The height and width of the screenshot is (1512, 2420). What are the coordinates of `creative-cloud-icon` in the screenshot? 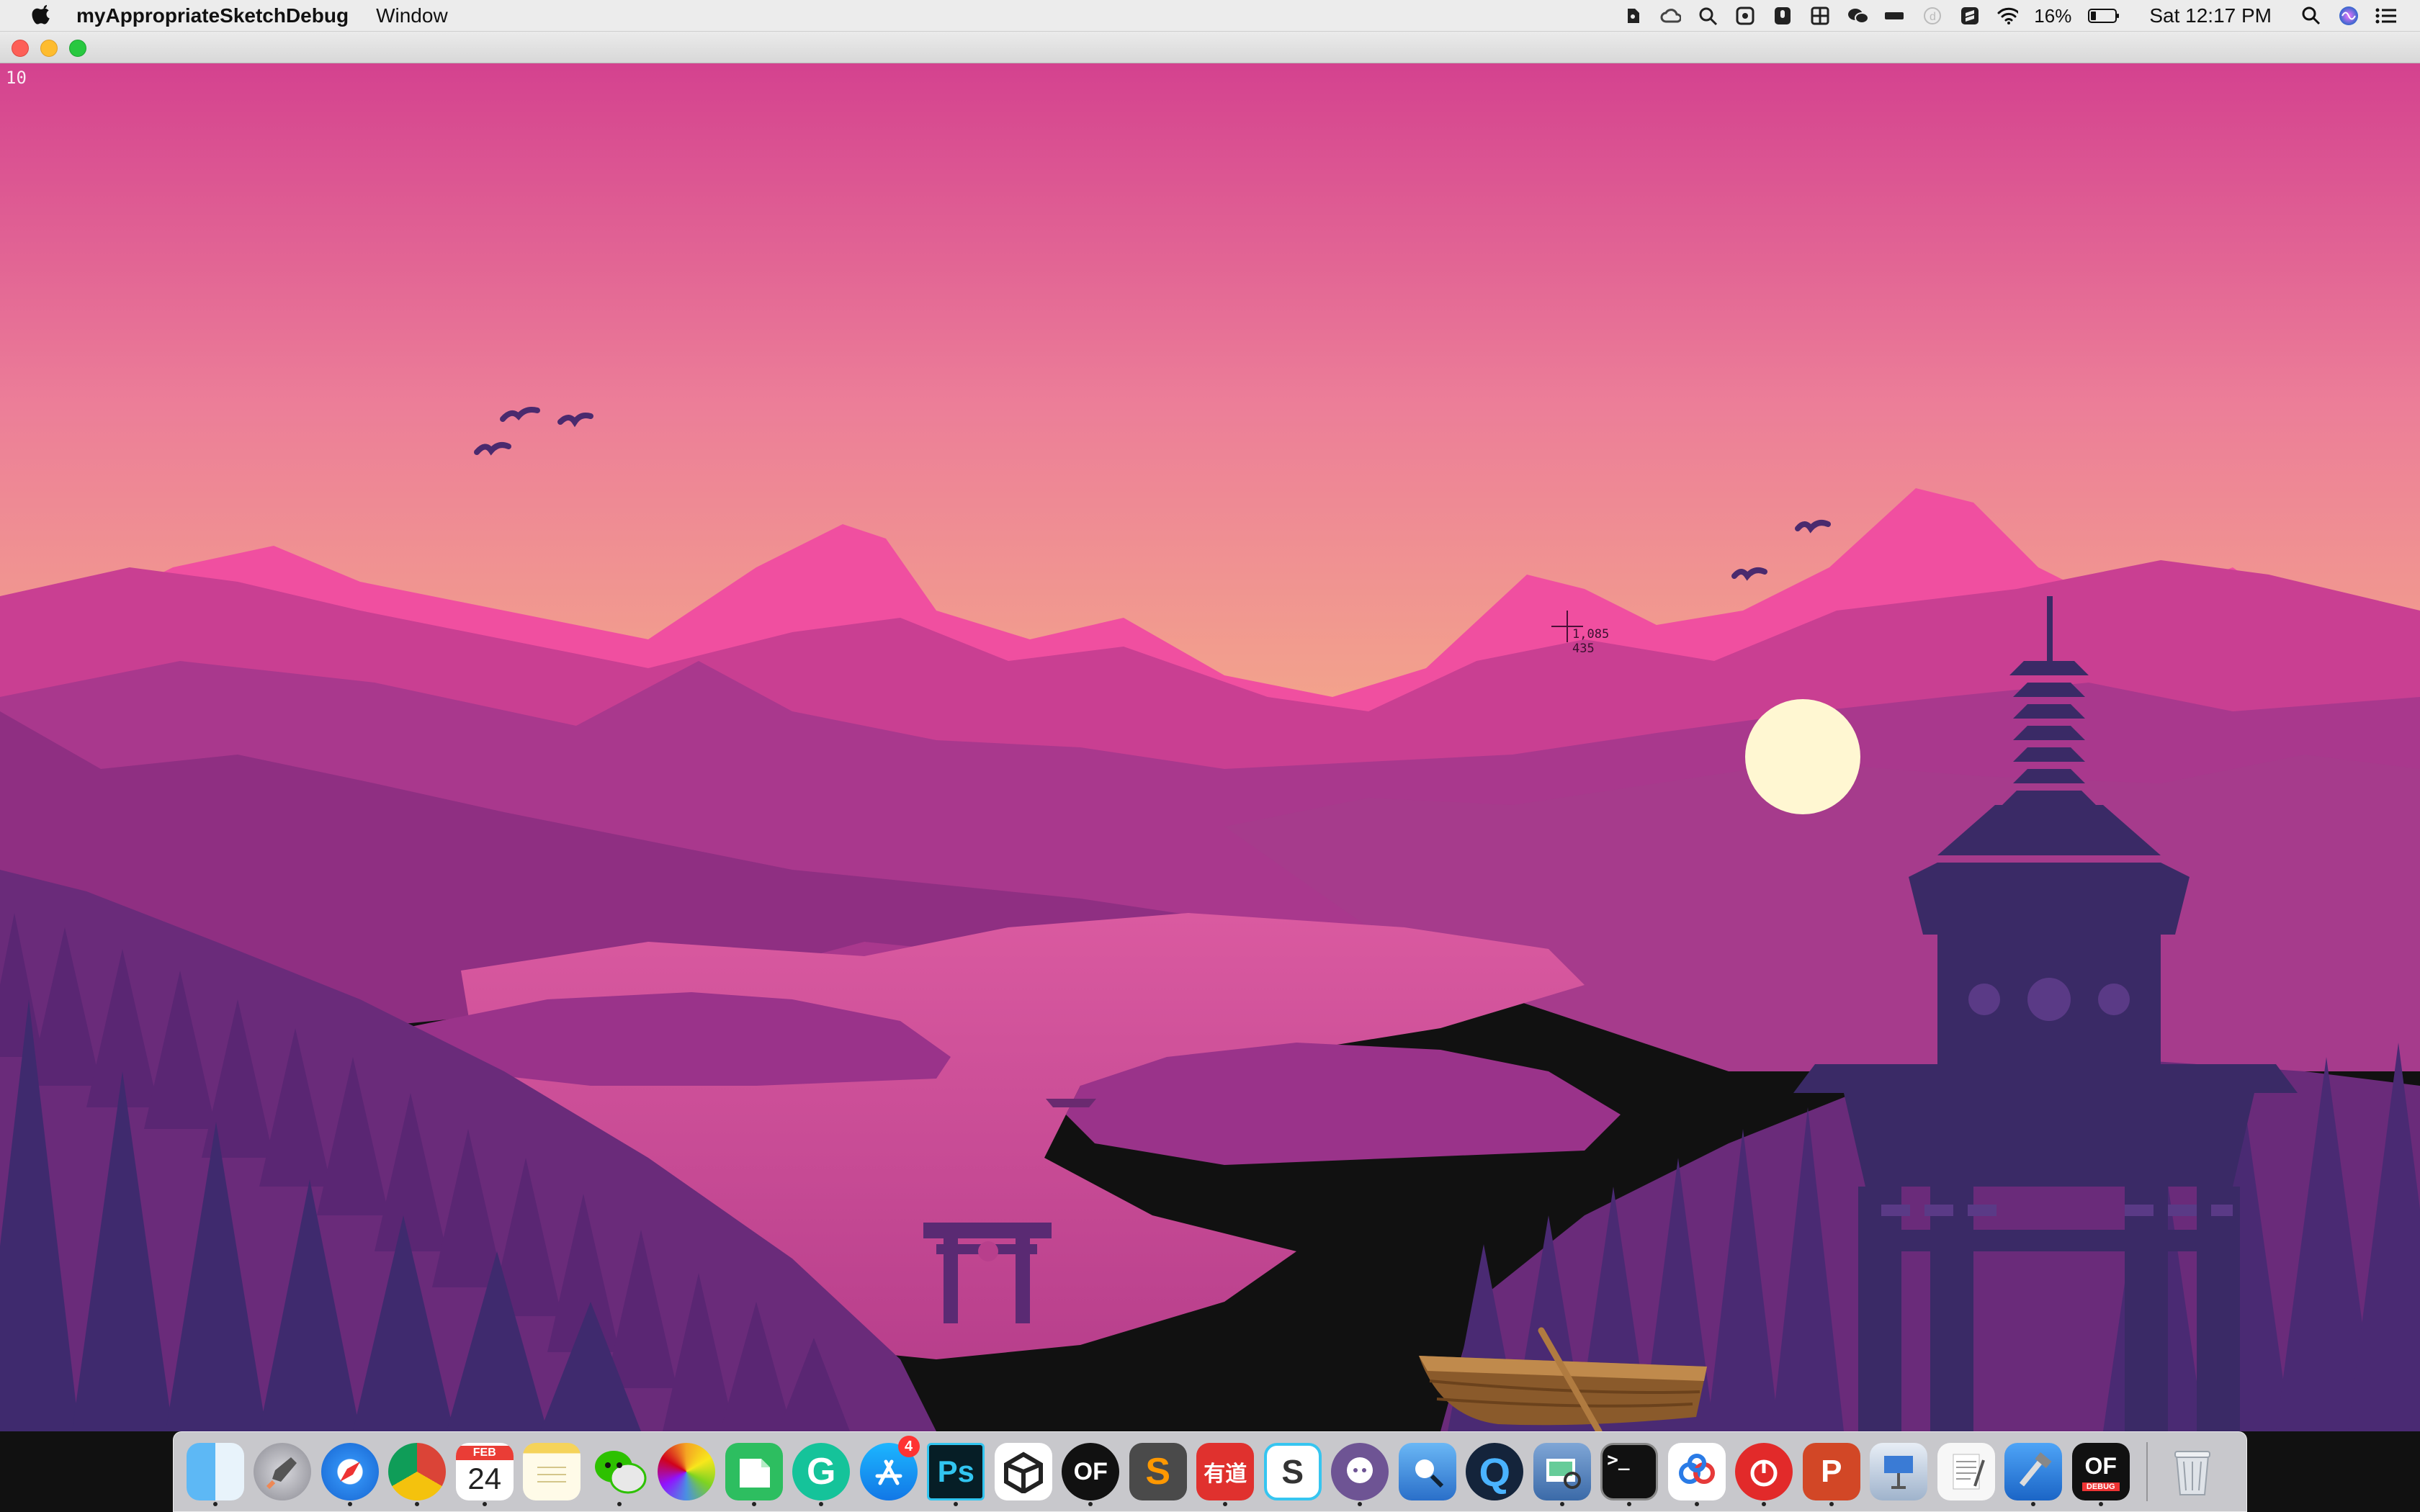 It's located at (1671, 16).